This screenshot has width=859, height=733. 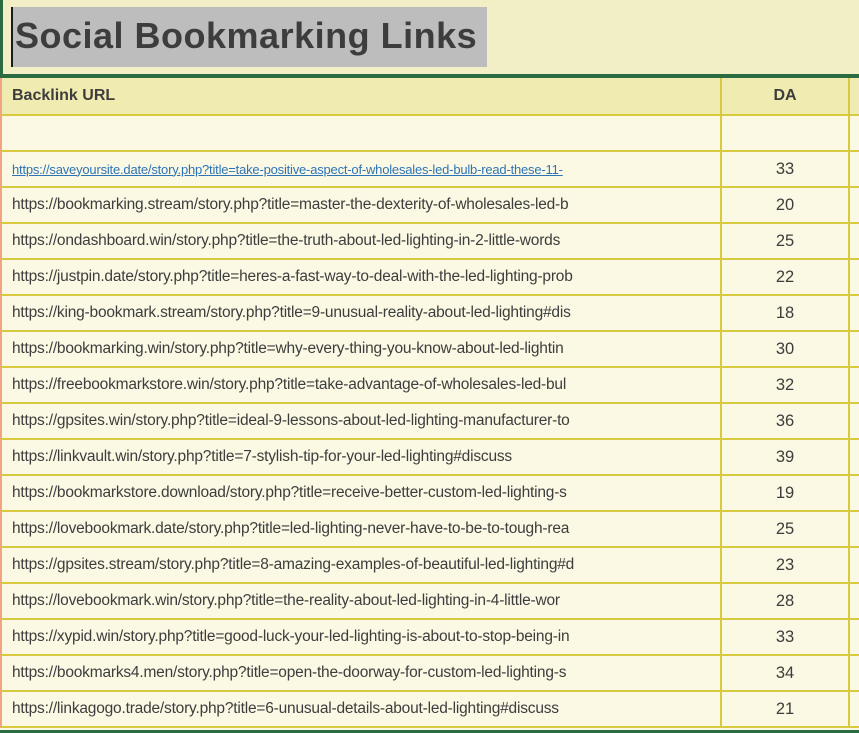 What do you see at coordinates (785, 673) in the screenshot?
I see `da-cell: 34` at bounding box center [785, 673].